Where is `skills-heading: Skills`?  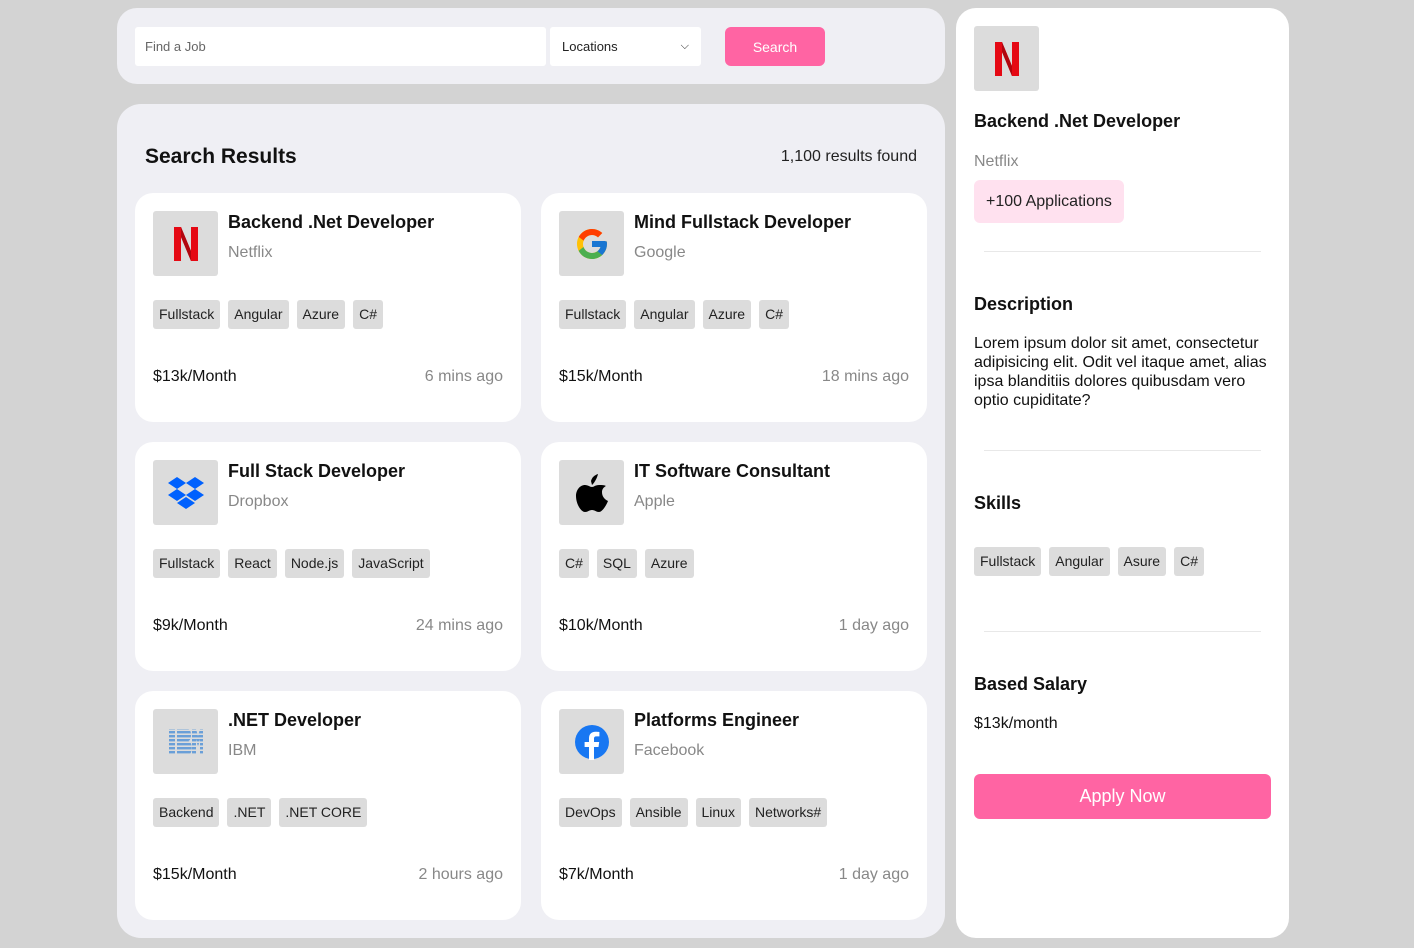
skills-heading: Skills is located at coordinates (998, 503).